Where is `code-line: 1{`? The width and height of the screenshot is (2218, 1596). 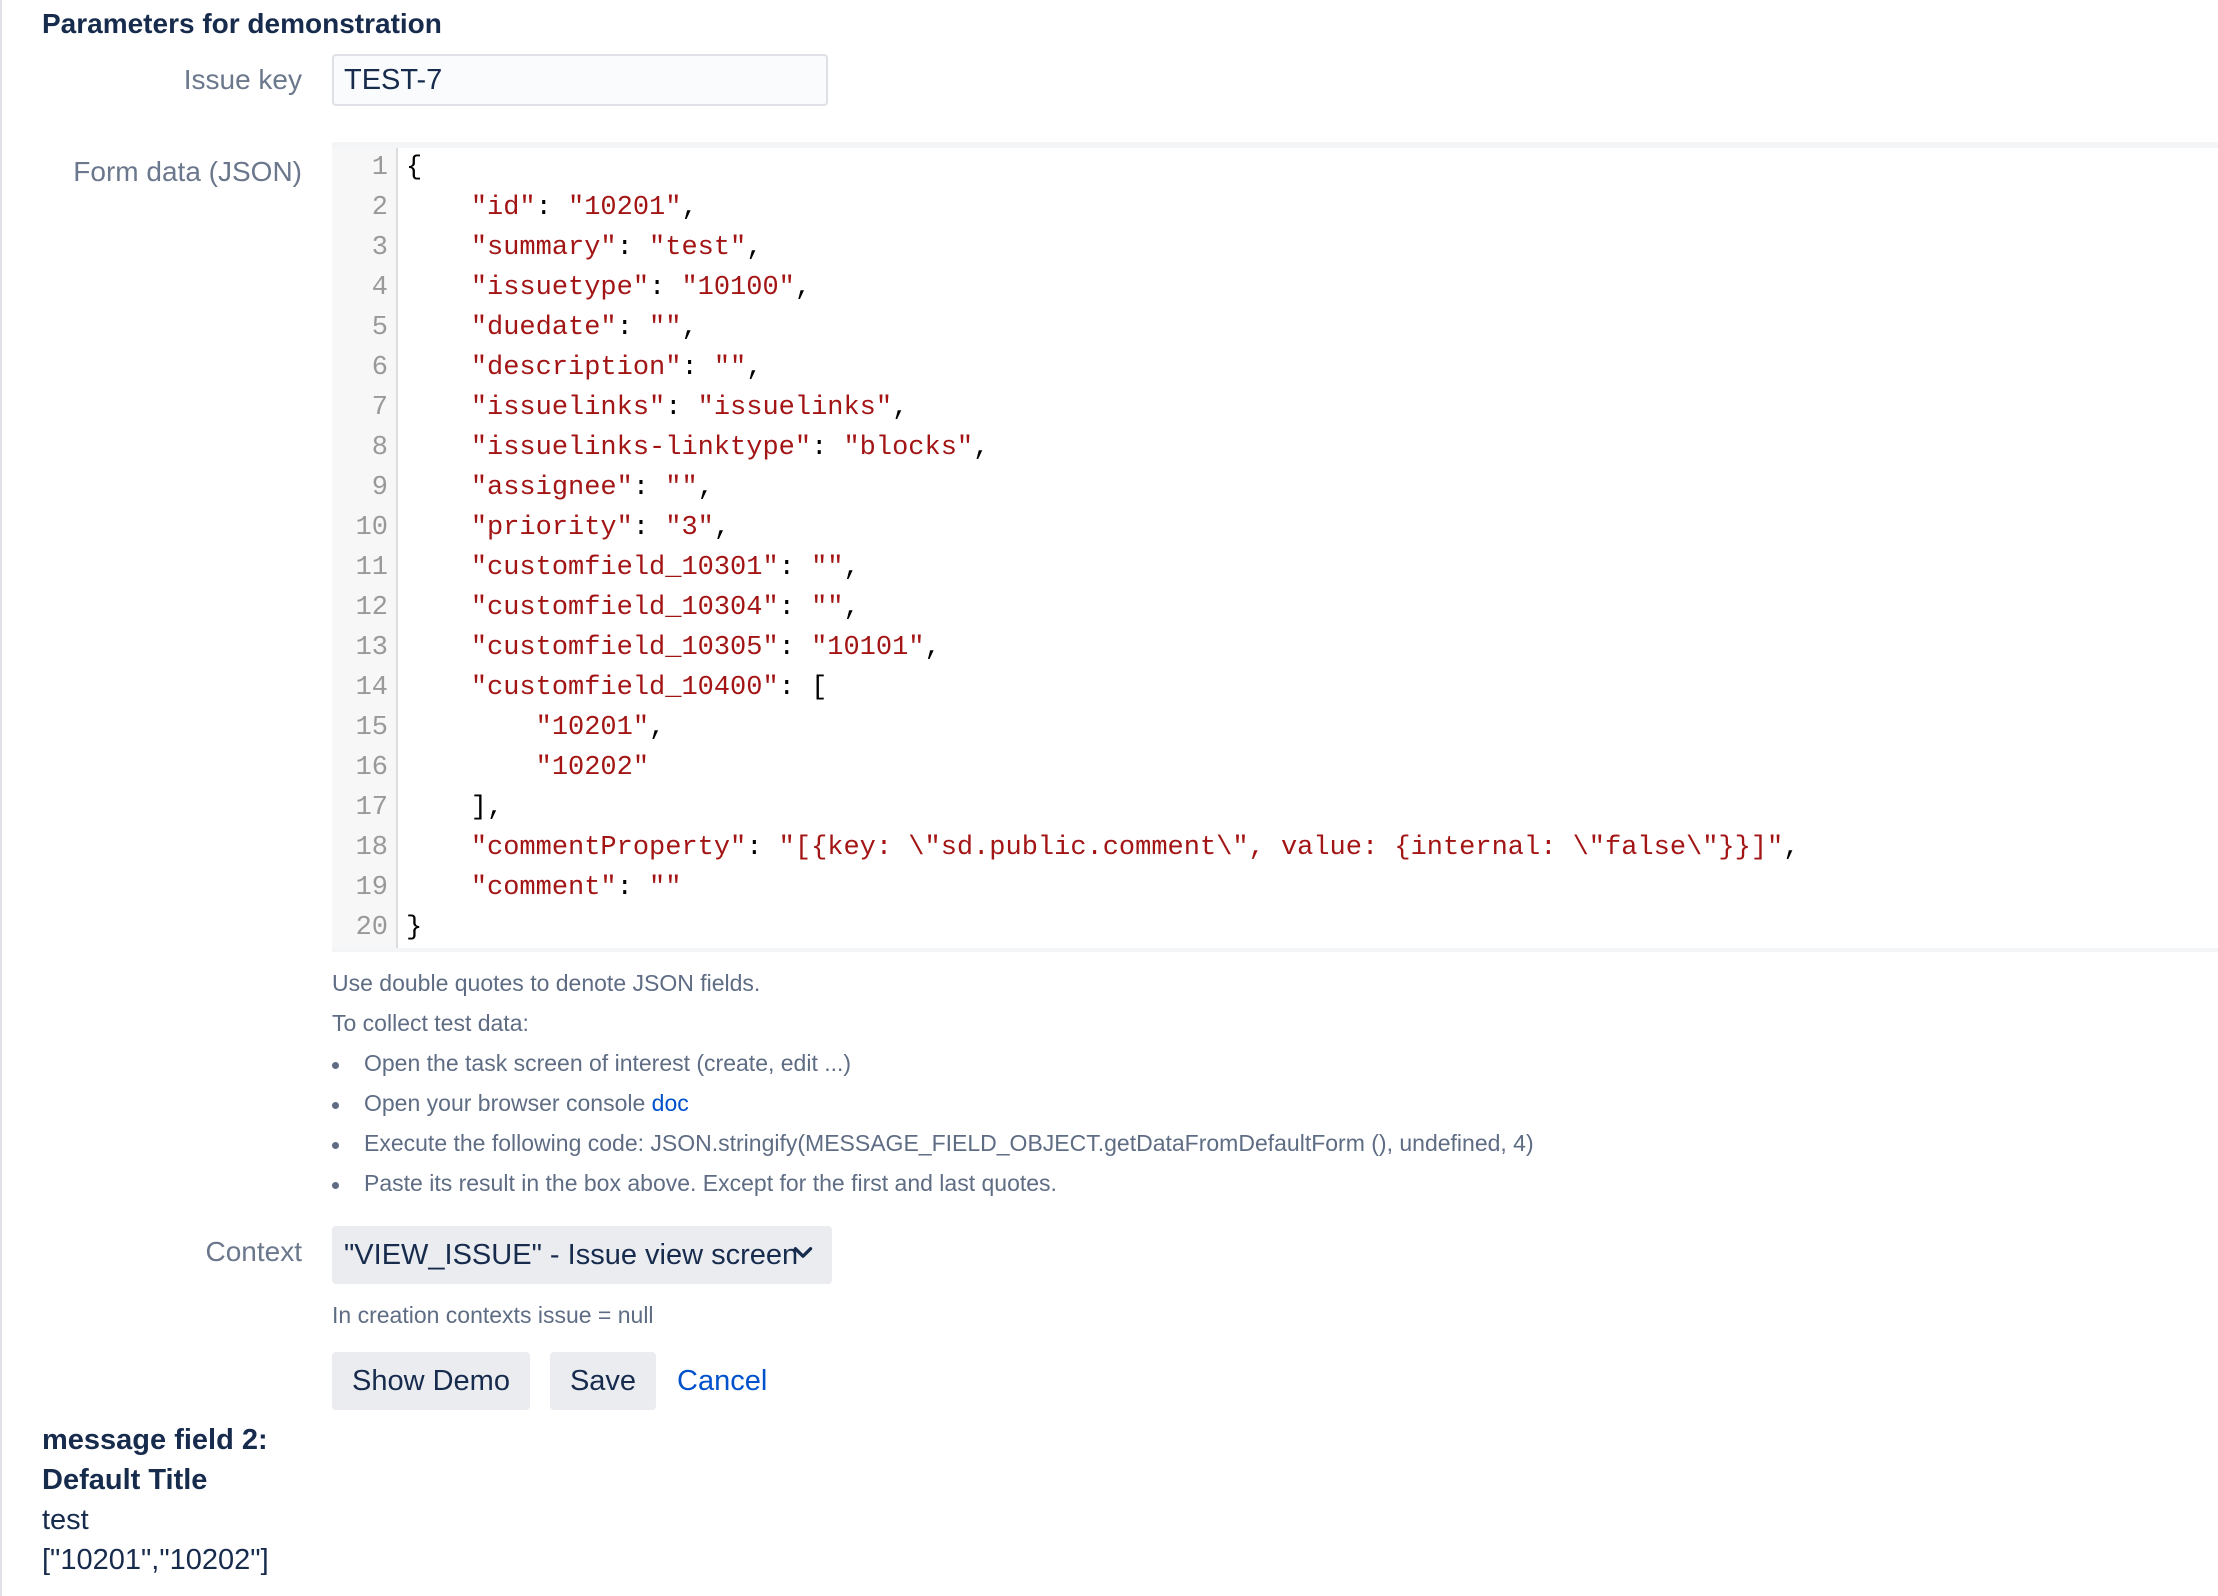
code-line: 1{ is located at coordinates (1275, 168).